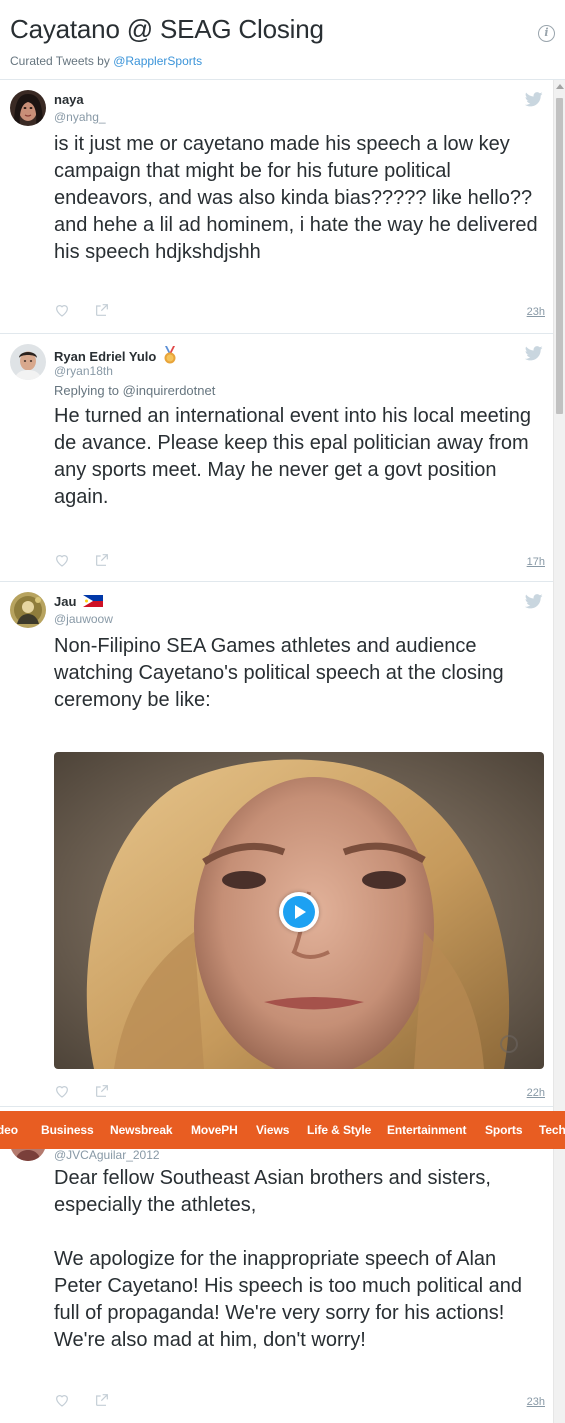 The height and width of the screenshot is (1423, 565). Describe the element at coordinates (559, 256) in the screenshot. I see `scrollbar-thumb` at that location.